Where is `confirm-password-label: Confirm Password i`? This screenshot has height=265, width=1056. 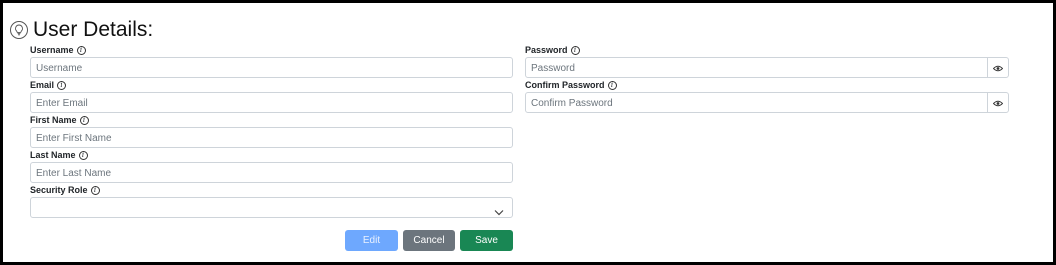 confirm-password-label: Confirm Password i is located at coordinates (571, 85).